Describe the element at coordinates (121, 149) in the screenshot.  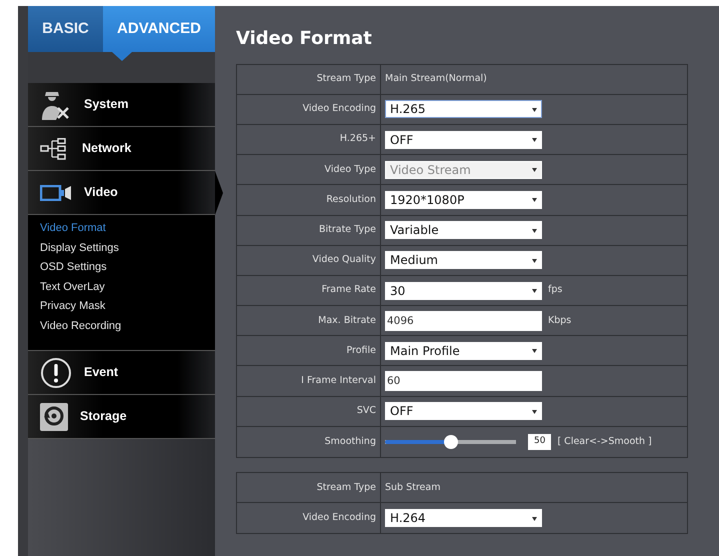
I see `sidebar-item: Network` at that location.